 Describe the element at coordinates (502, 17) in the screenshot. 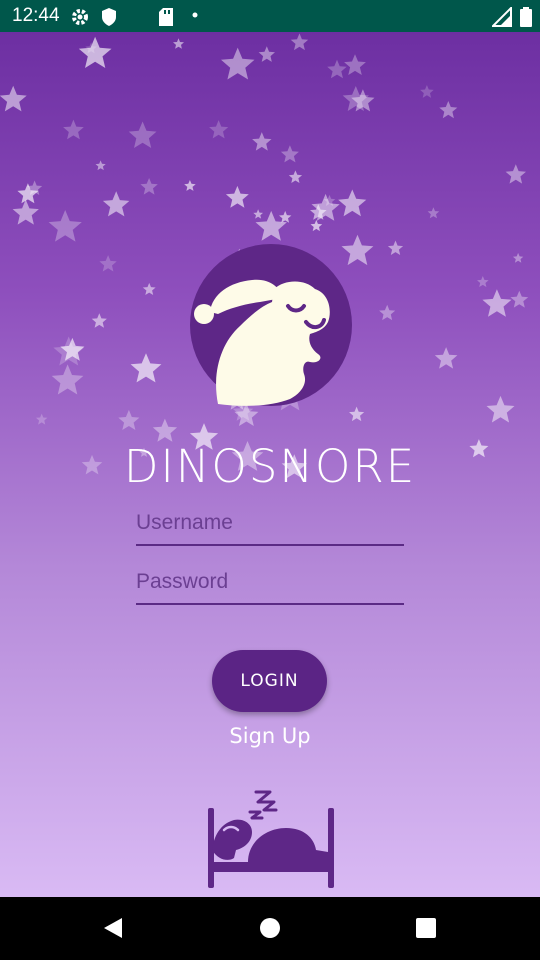

I see `signal-icon` at that location.